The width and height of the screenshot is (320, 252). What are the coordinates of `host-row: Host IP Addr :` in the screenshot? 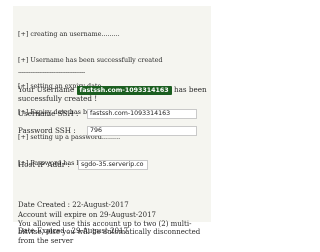 It's located at (44, 165).